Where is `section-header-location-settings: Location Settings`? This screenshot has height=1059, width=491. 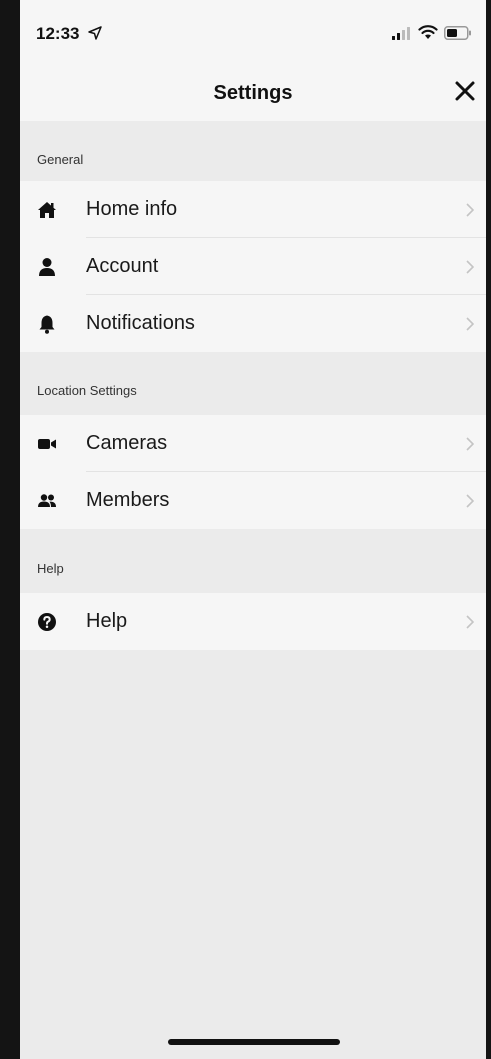
section-header-location-settings: Location Settings is located at coordinates (253, 382).